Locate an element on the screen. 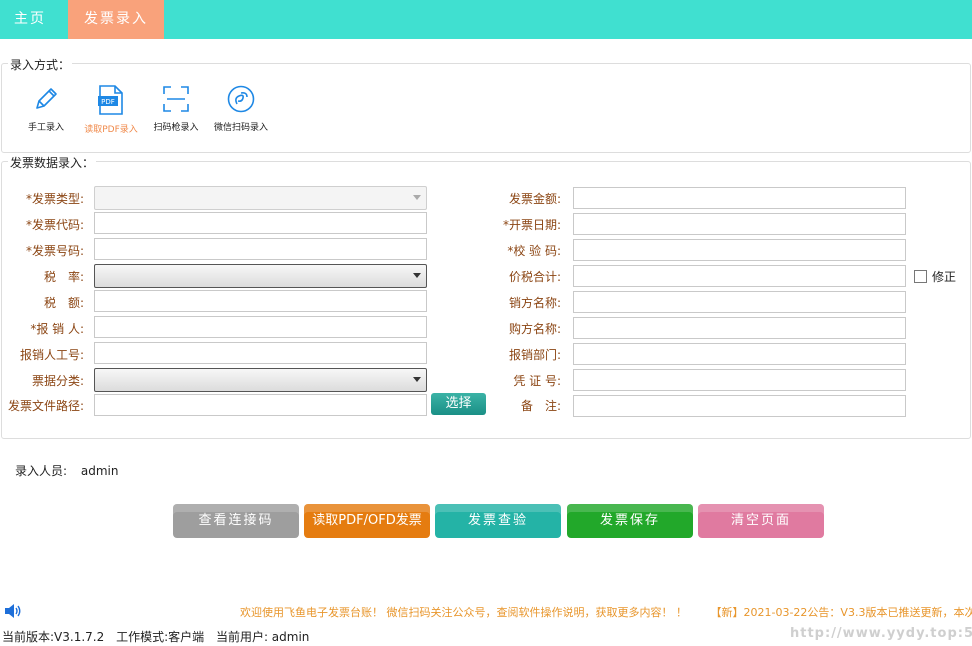 This screenshot has height=646, width=972. issue-date-input is located at coordinates (739, 224).